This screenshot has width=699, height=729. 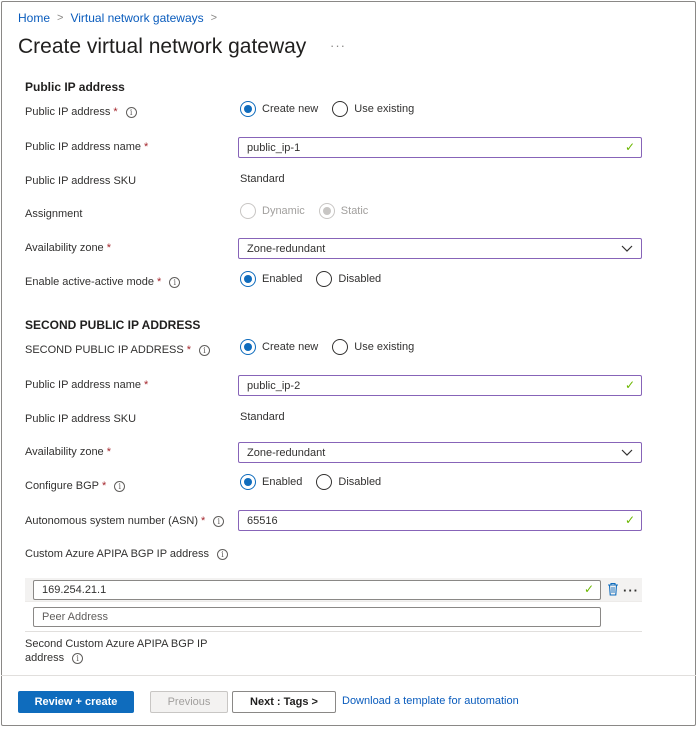 What do you see at coordinates (262, 417) in the screenshot?
I see `second-ip-sku-value: Standard` at bounding box center [262, 417].